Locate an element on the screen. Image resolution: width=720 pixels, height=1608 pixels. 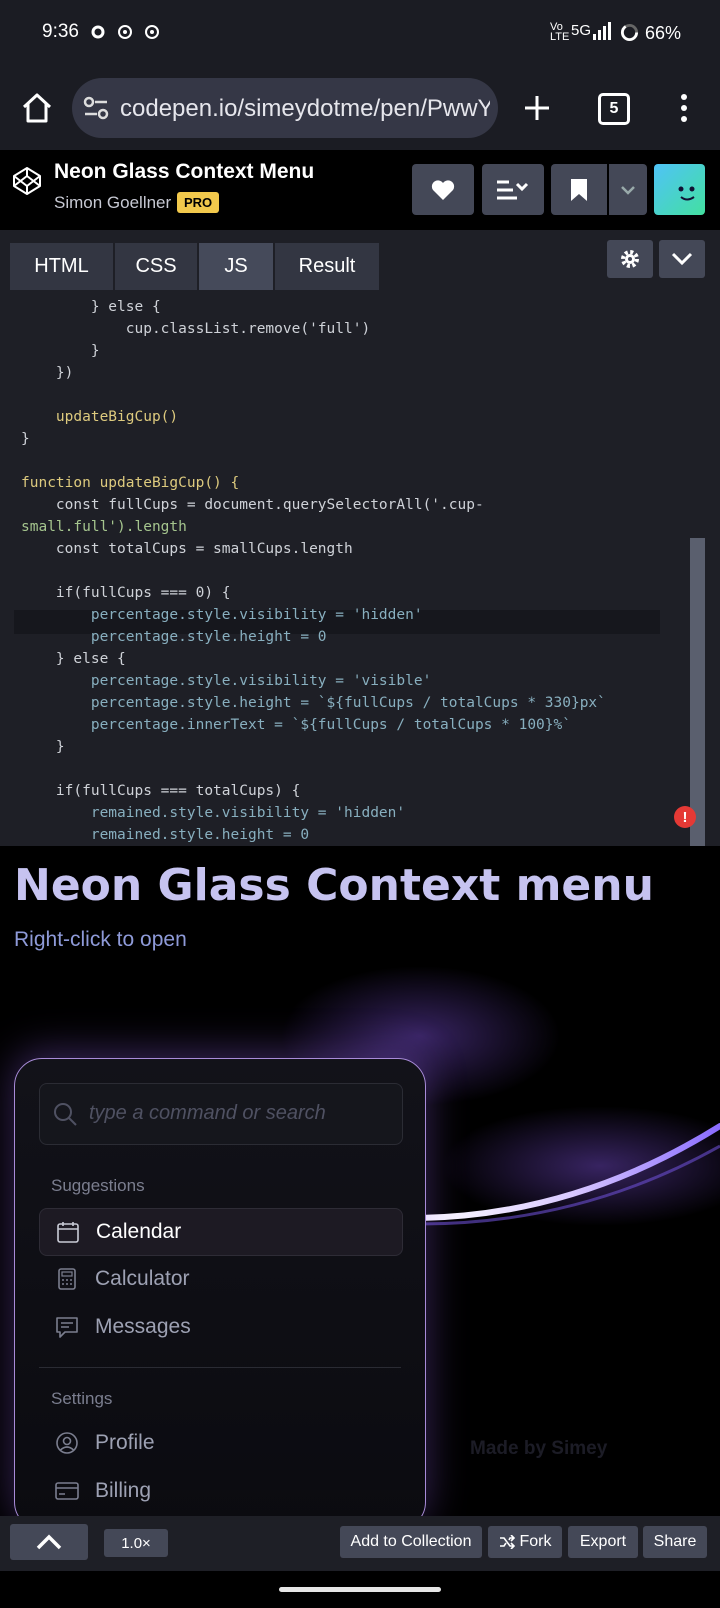
like-button is located at coordinates (443, 189).